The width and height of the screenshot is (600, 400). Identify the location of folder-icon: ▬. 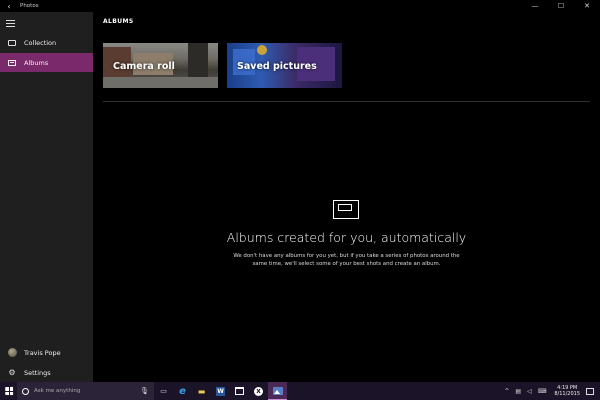
(201, 391).